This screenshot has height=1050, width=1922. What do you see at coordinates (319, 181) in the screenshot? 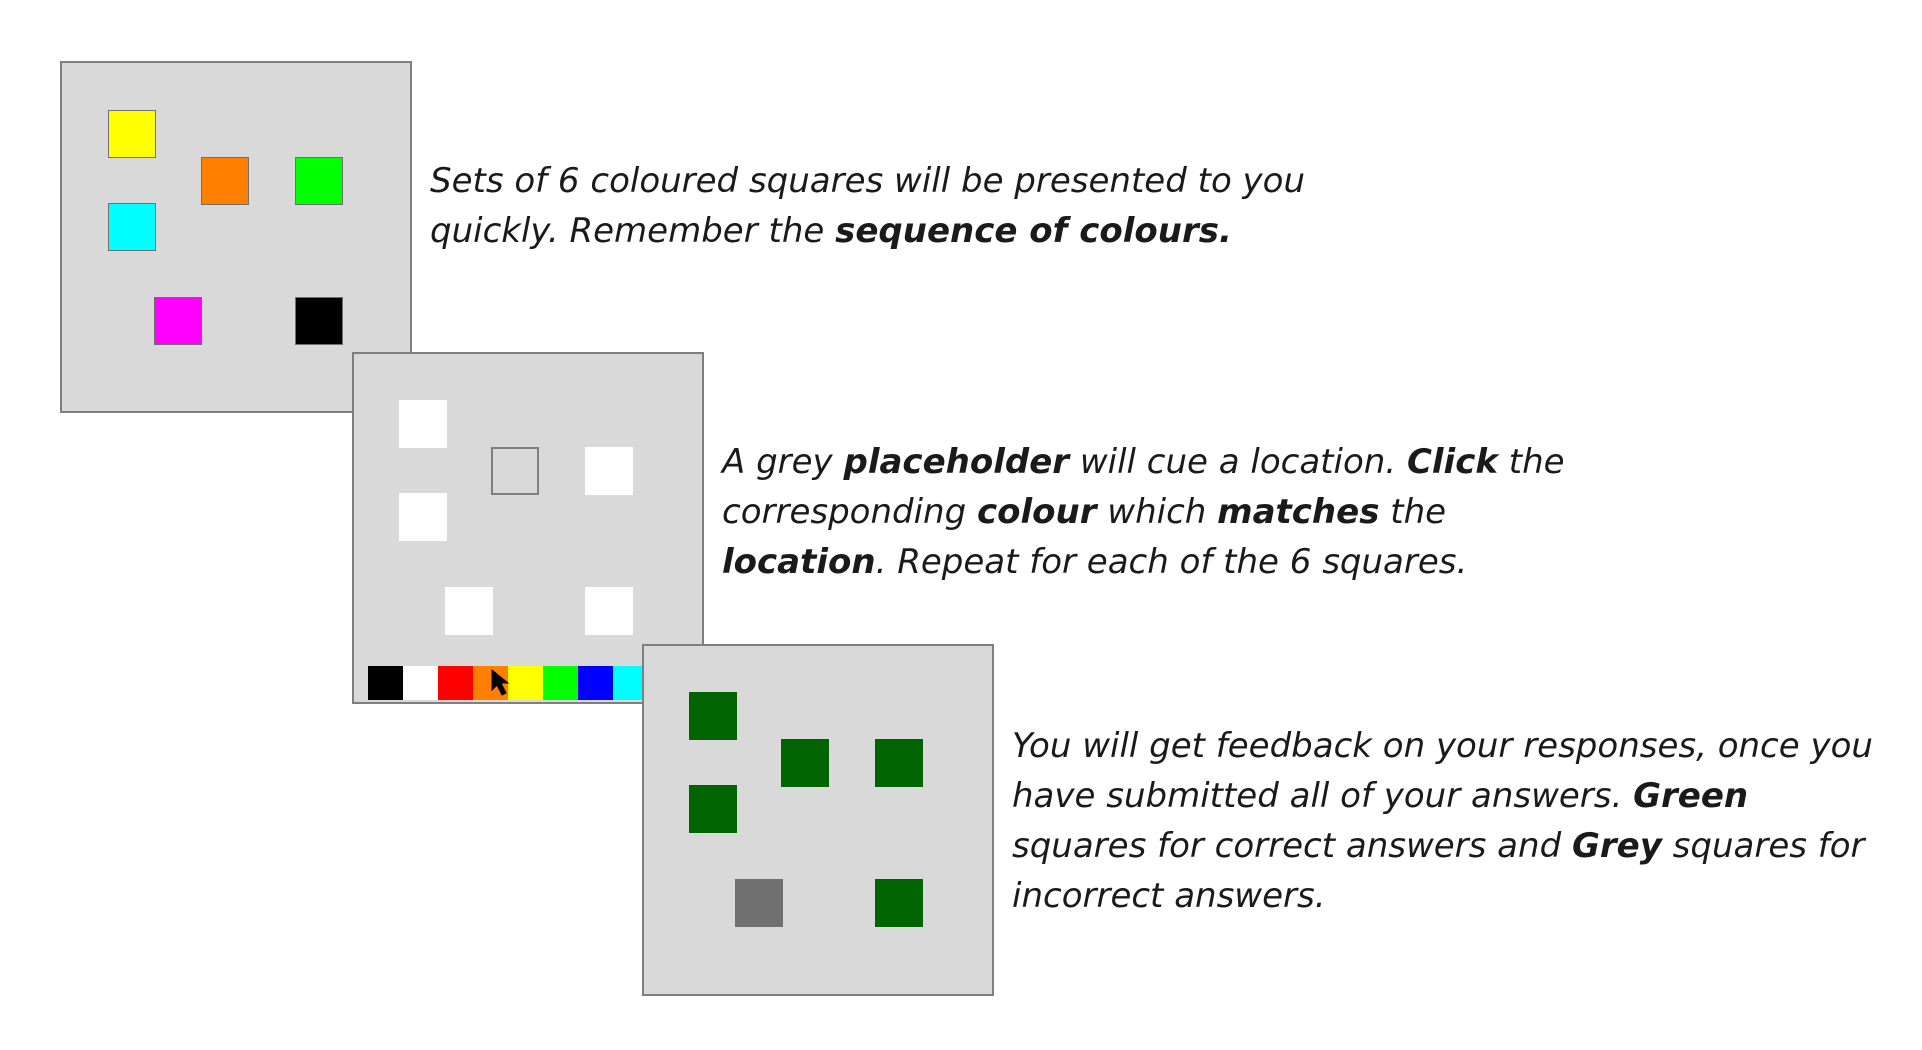
I see `square-green` at bounding box center [319, 181].